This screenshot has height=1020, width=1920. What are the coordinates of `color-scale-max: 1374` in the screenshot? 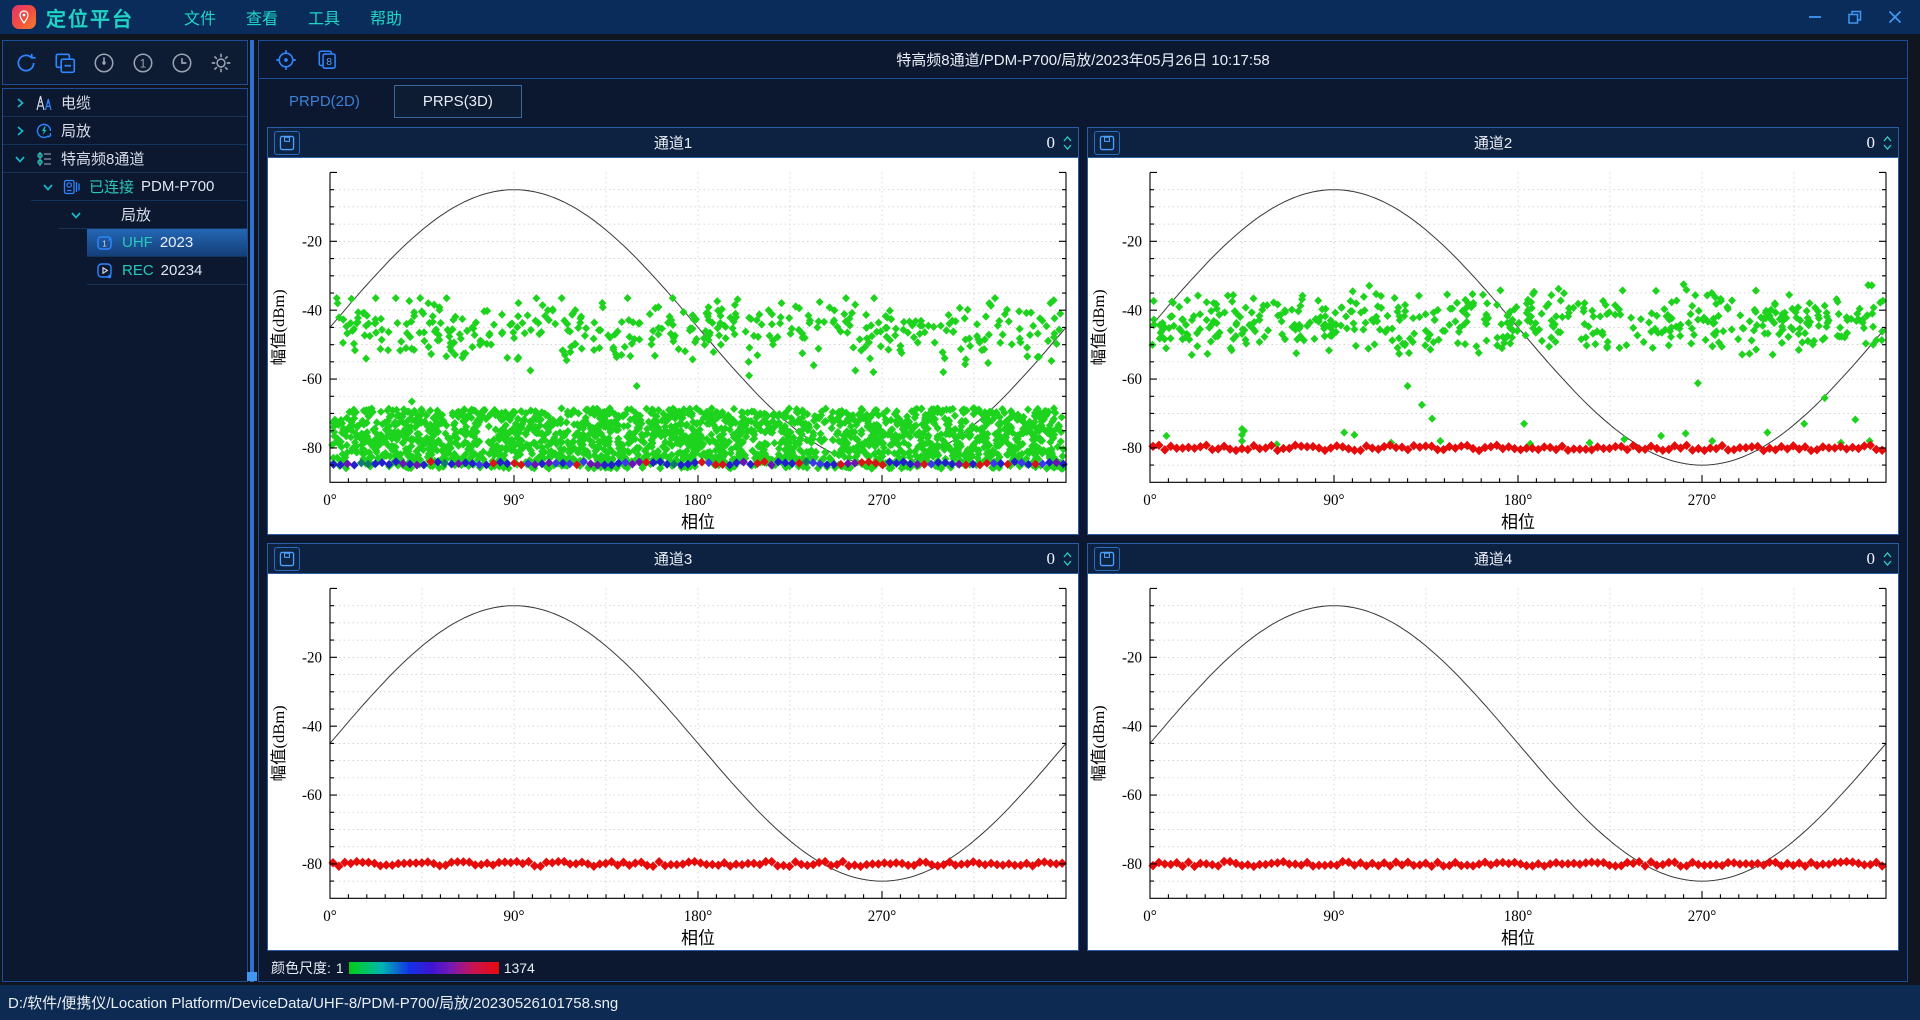 It's located at (519, 968).